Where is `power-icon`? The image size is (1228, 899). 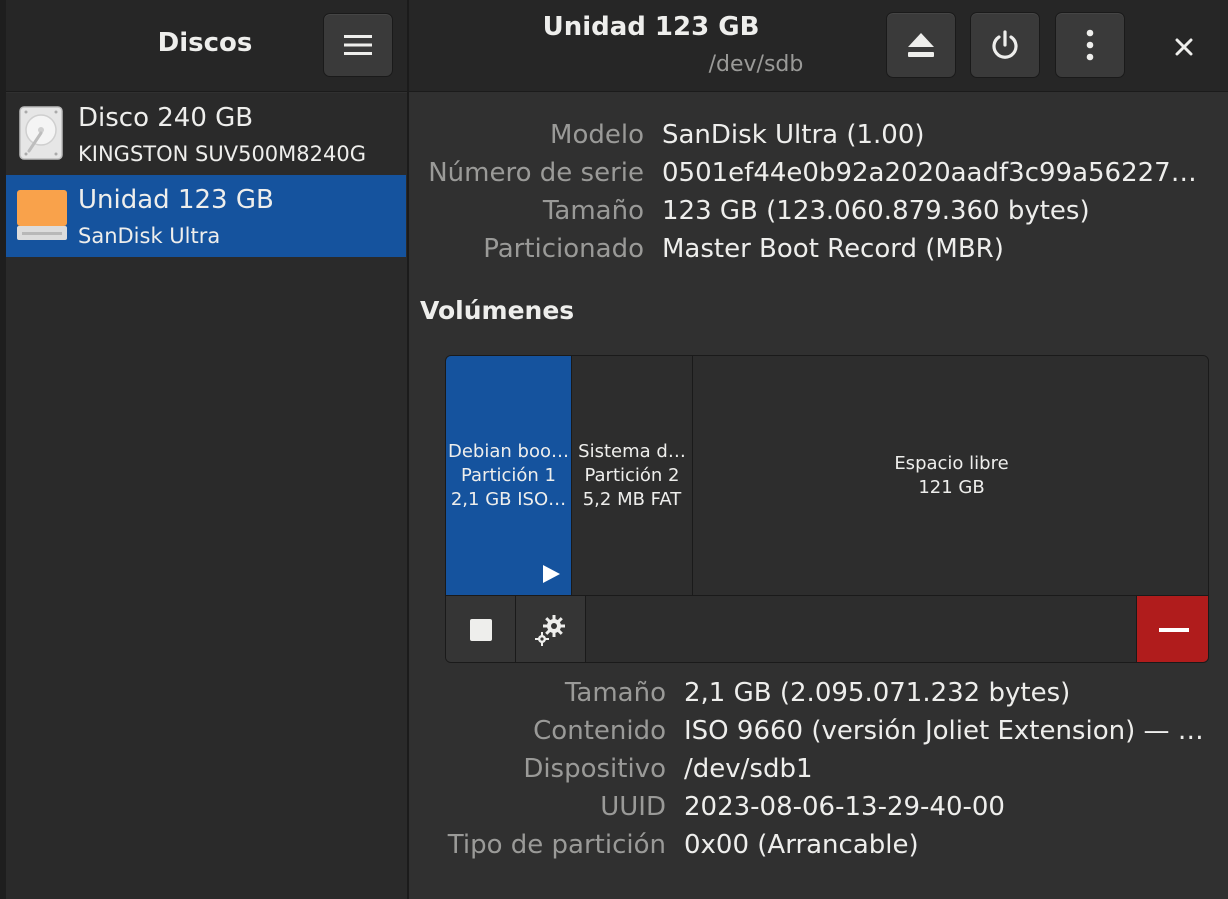 power-icon is located at coordinates (1005, 44).